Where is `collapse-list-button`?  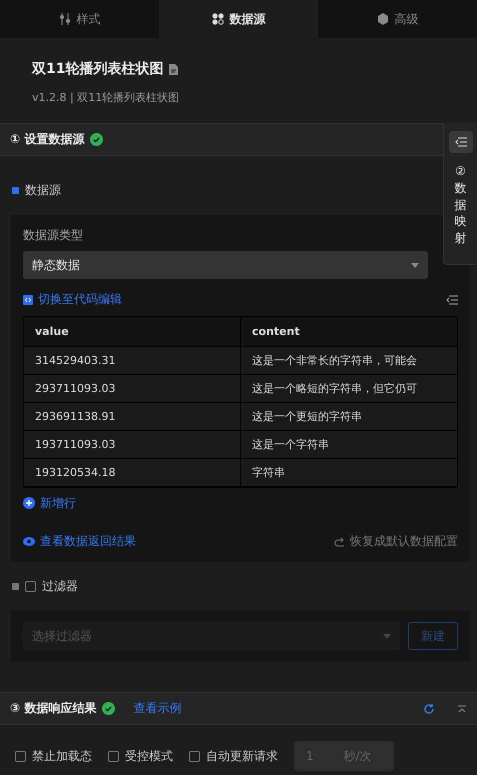 collapse-list-button is located at coordinates (460, 142).